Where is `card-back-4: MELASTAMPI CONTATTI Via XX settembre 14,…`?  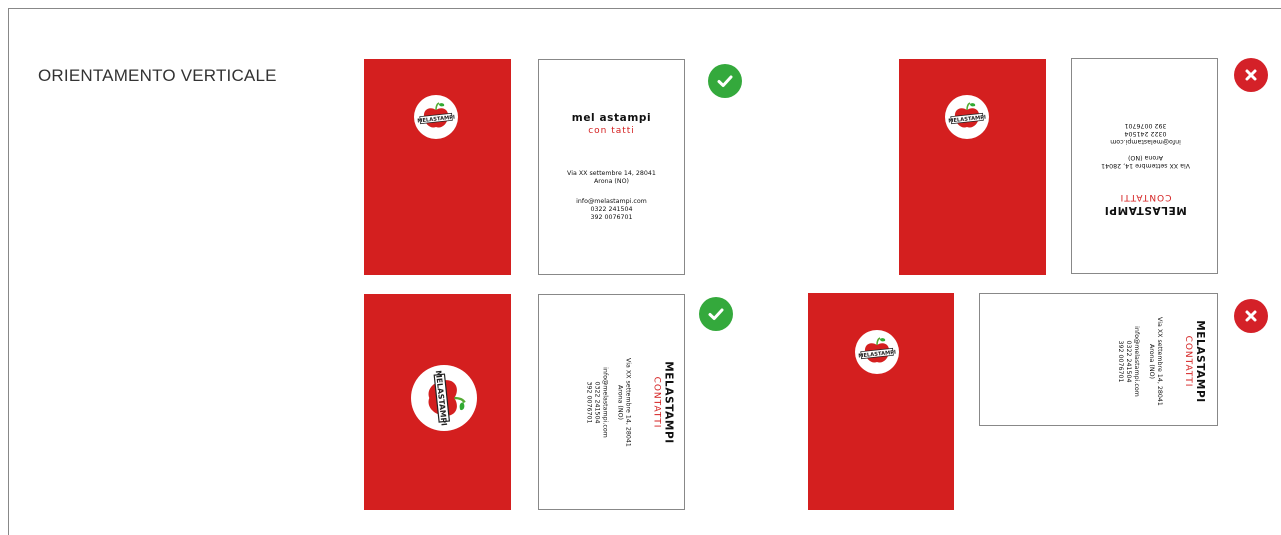 card-back-4: MELASTAMPI CONTATTI Via XX settembre 14,… is located at coordinates (1098, 359).